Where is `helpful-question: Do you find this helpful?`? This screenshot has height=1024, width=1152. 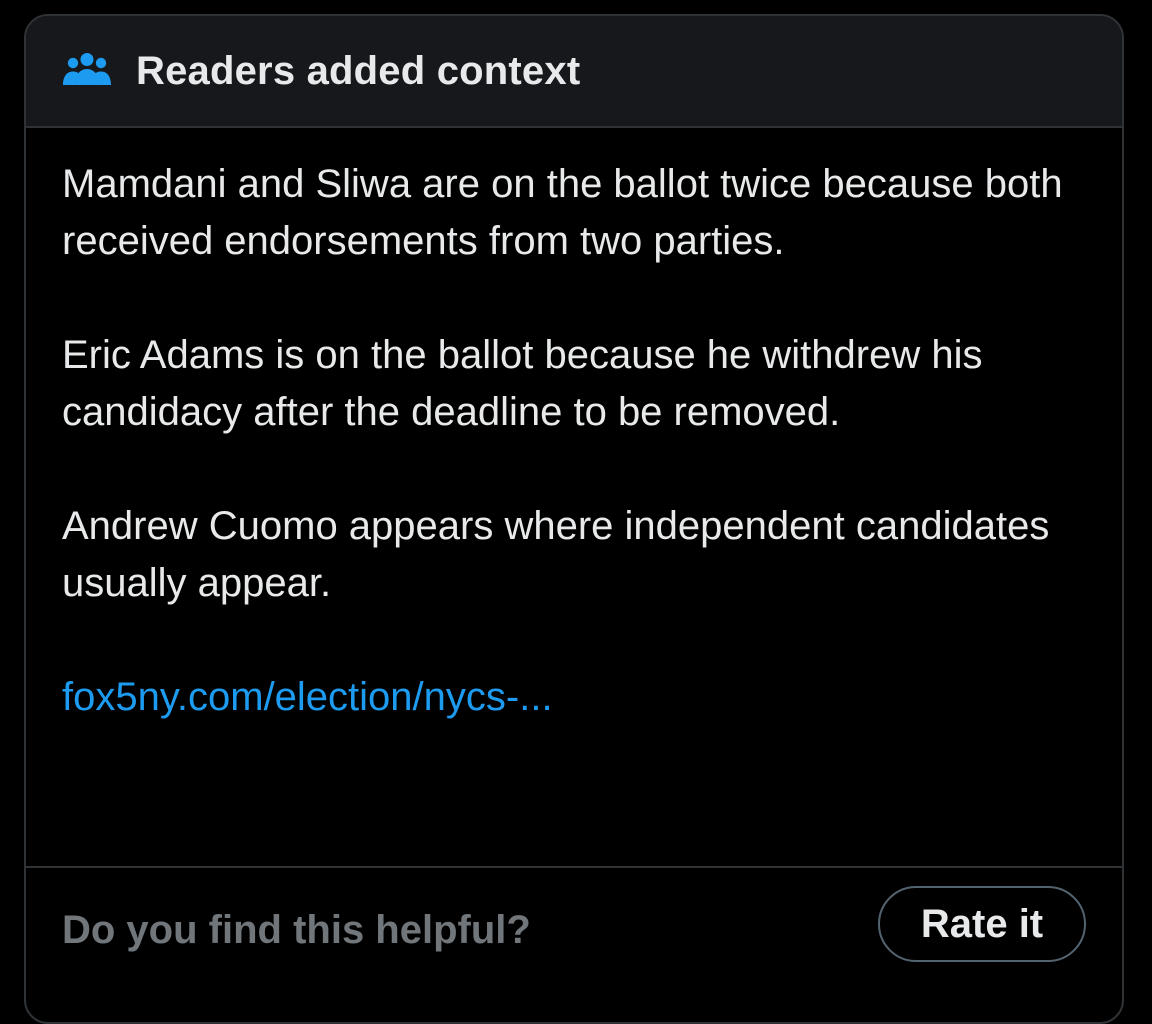 helpful-question: Do you find this helpful? is located at coordinates (296, 929).